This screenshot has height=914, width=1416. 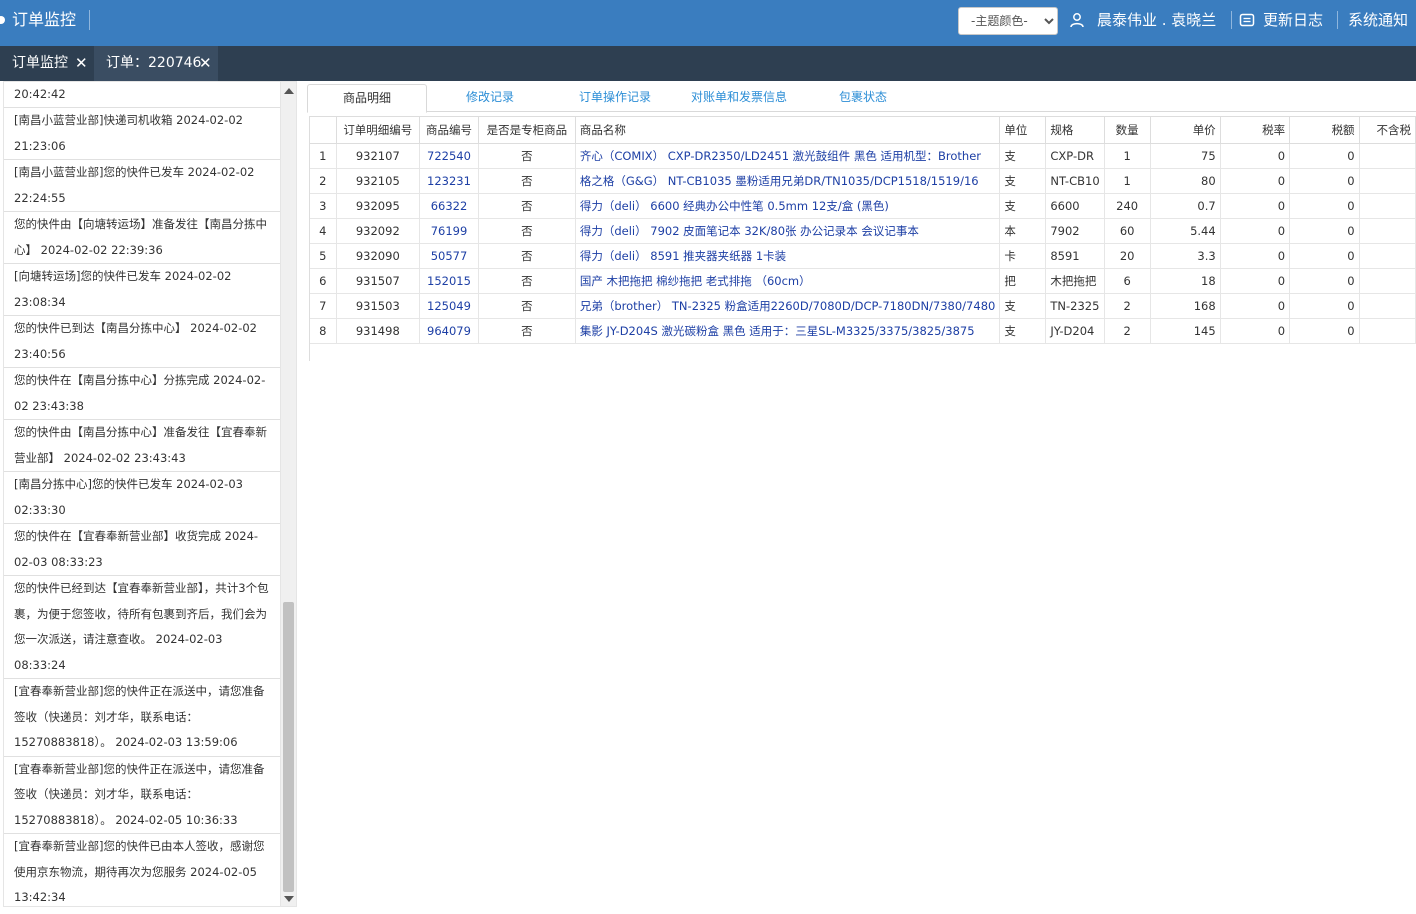 I want to click on cell-spec: 6600, so click(x=1075, y=206).